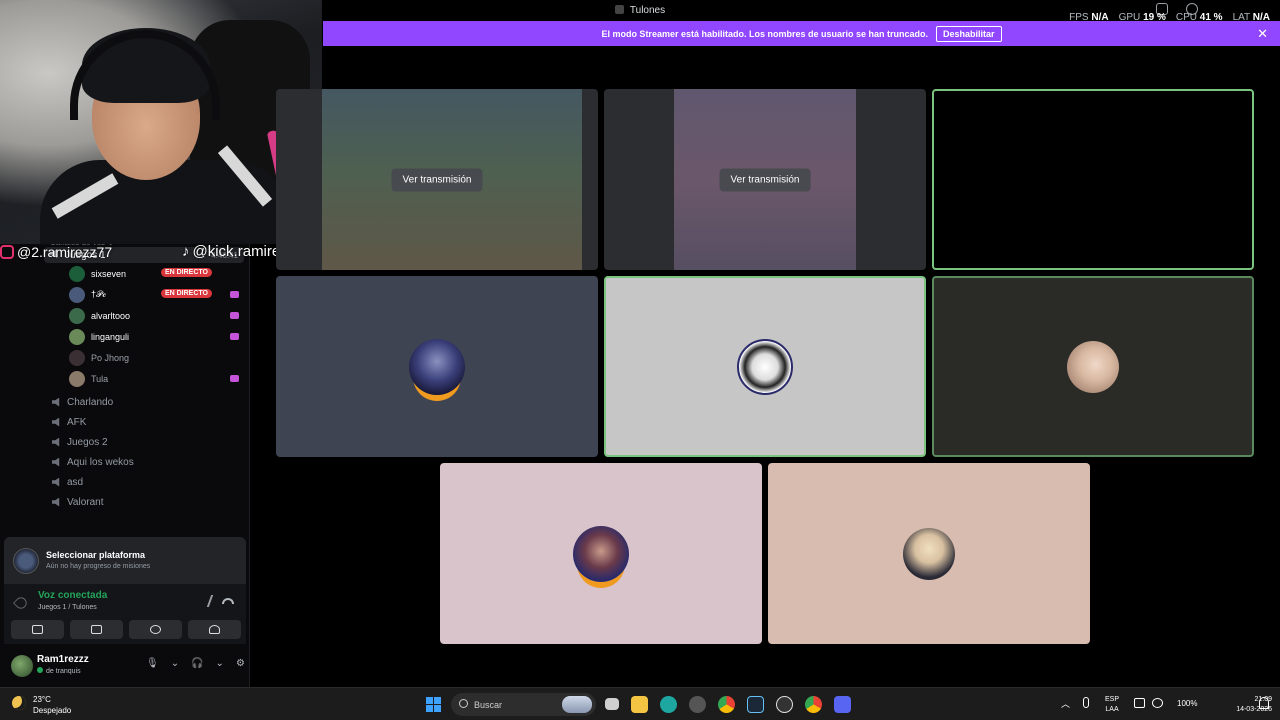 This screenshot has width=1280, height=720. Describe the element at coordinates (186, 251) in the screenshot. I see `tiktok-icon: ♪` at that location.